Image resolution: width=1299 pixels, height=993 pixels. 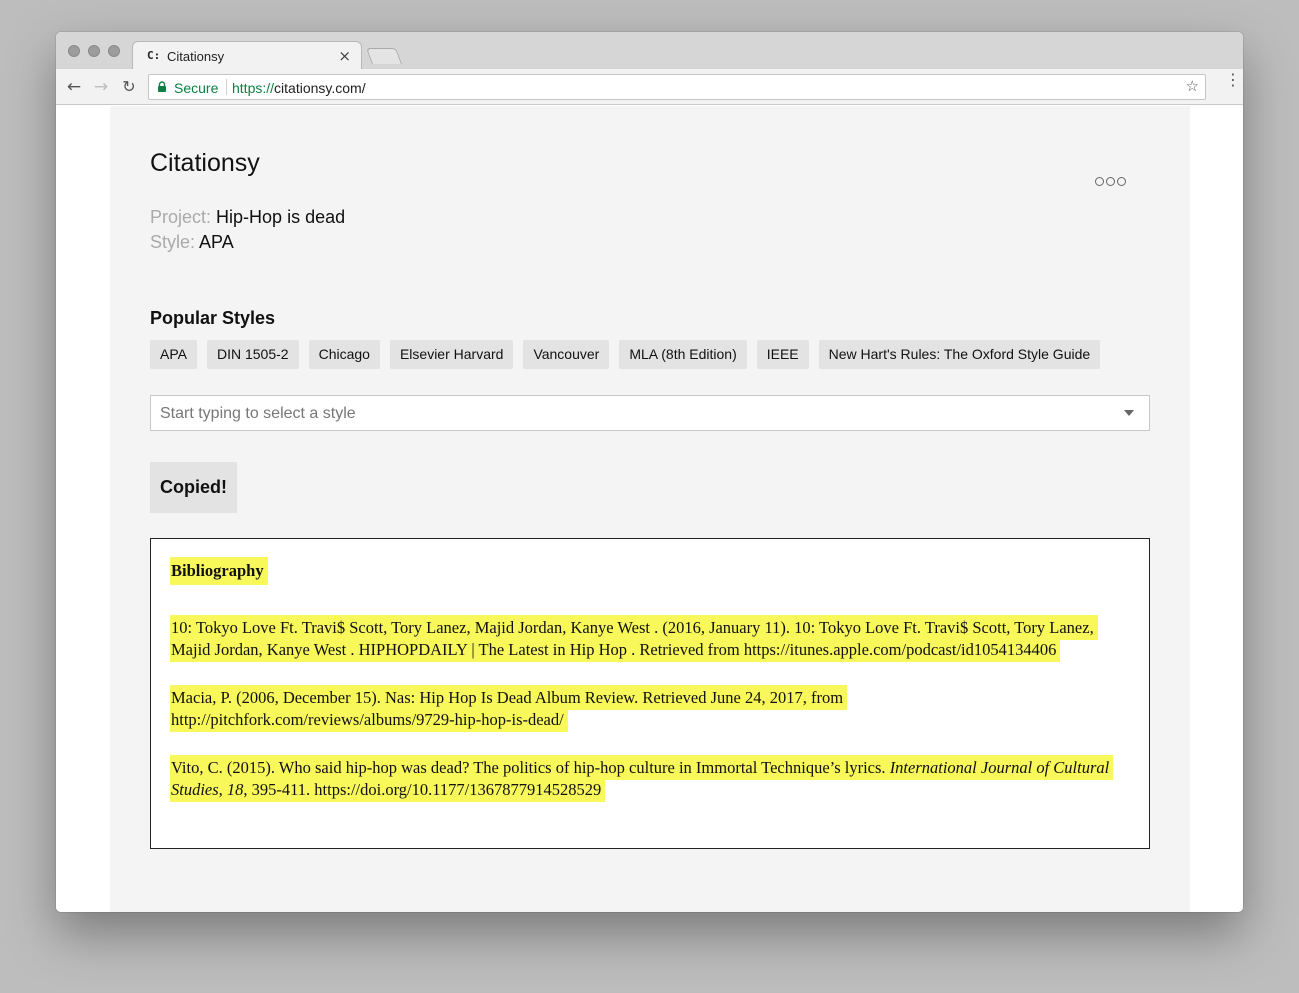 What do you see at coordinates (173, 242) in the screenshot?
I see `style-label: Style:` at bounding box center [173, 242].